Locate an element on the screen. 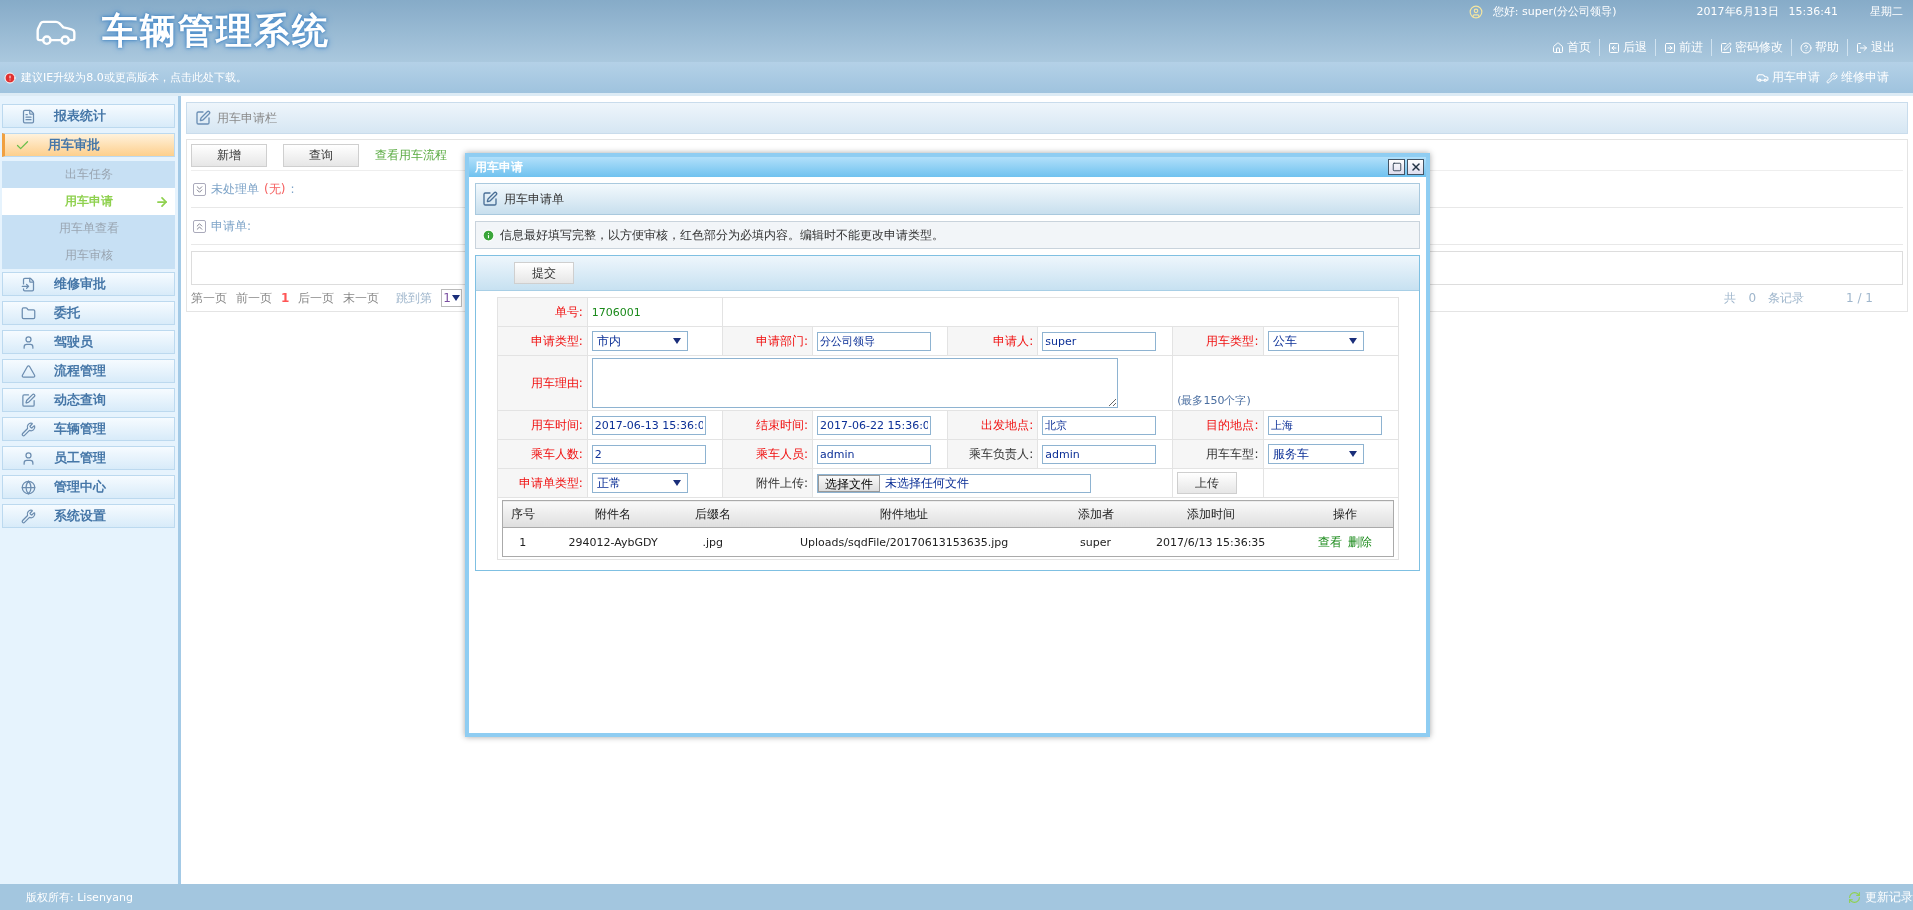 This screenshot has width=1913, height=910. toolbar-button: 查询 is located at coordinates (321, 155).